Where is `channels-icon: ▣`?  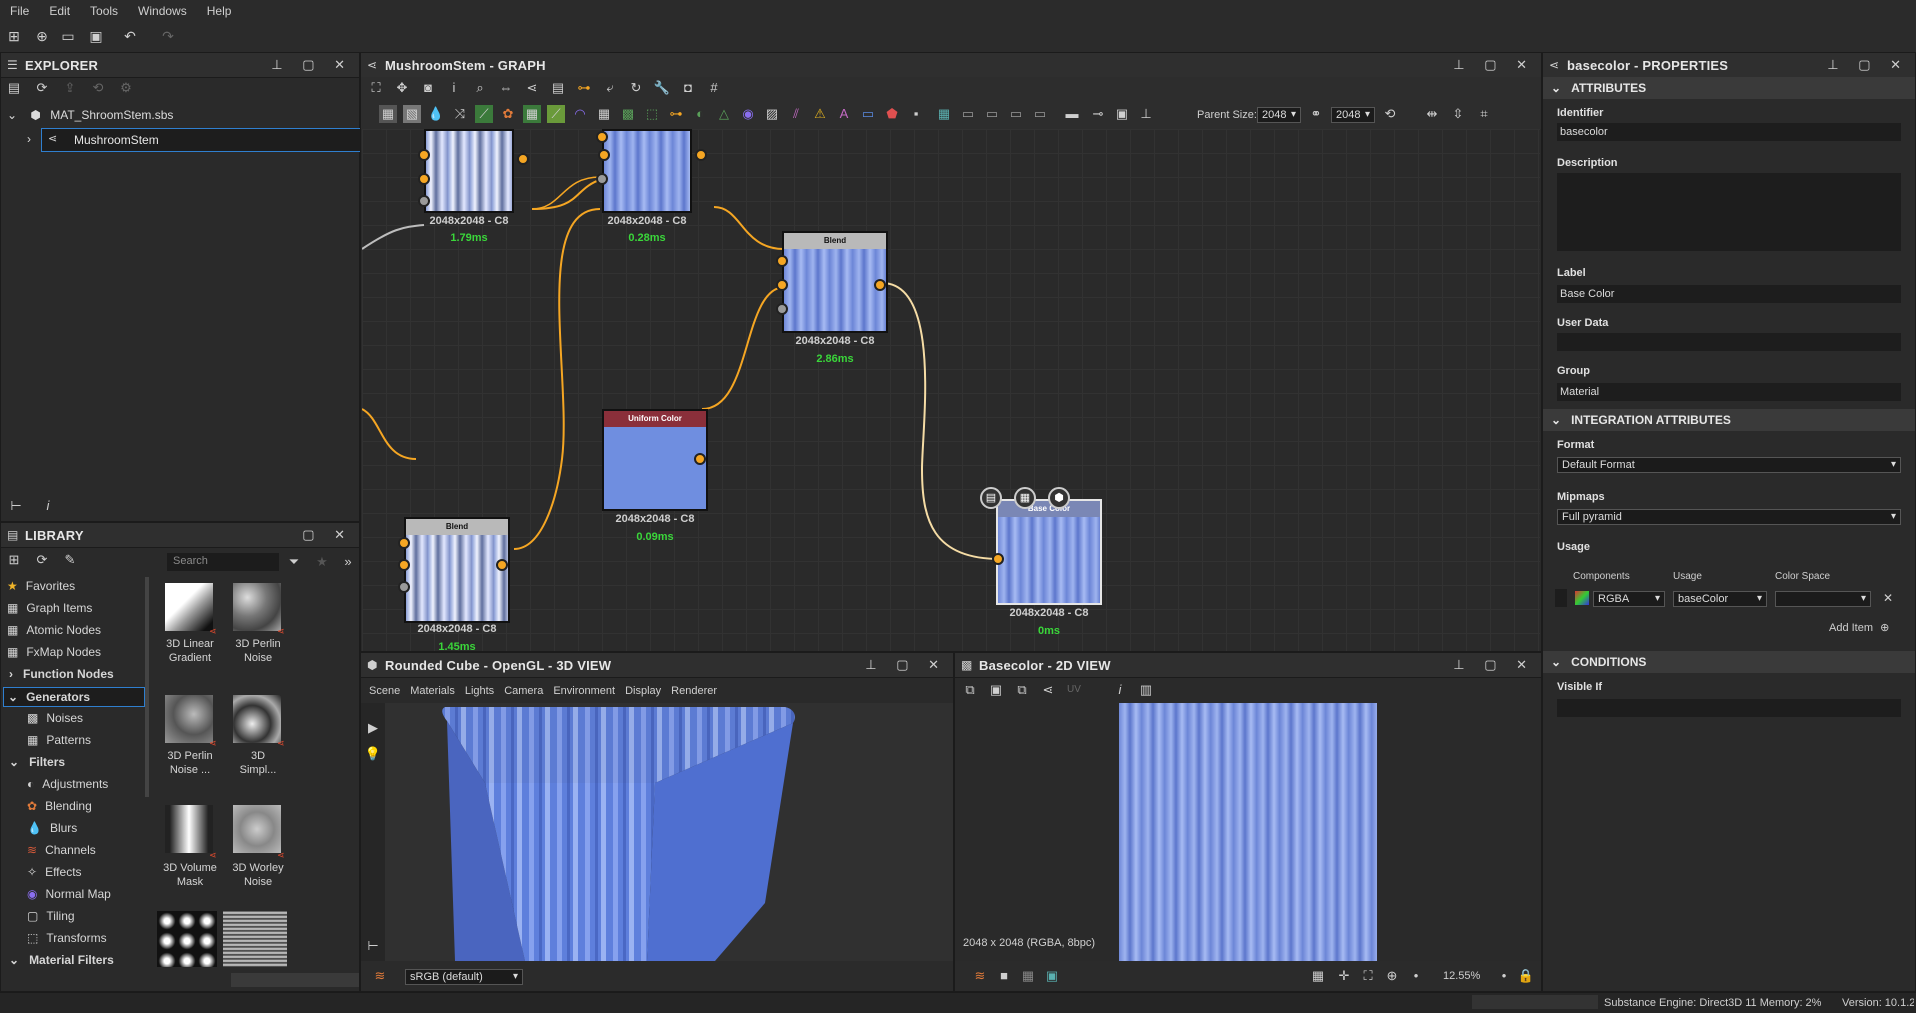
channels-icon: ▣ is located at coordinates (1052, 976).